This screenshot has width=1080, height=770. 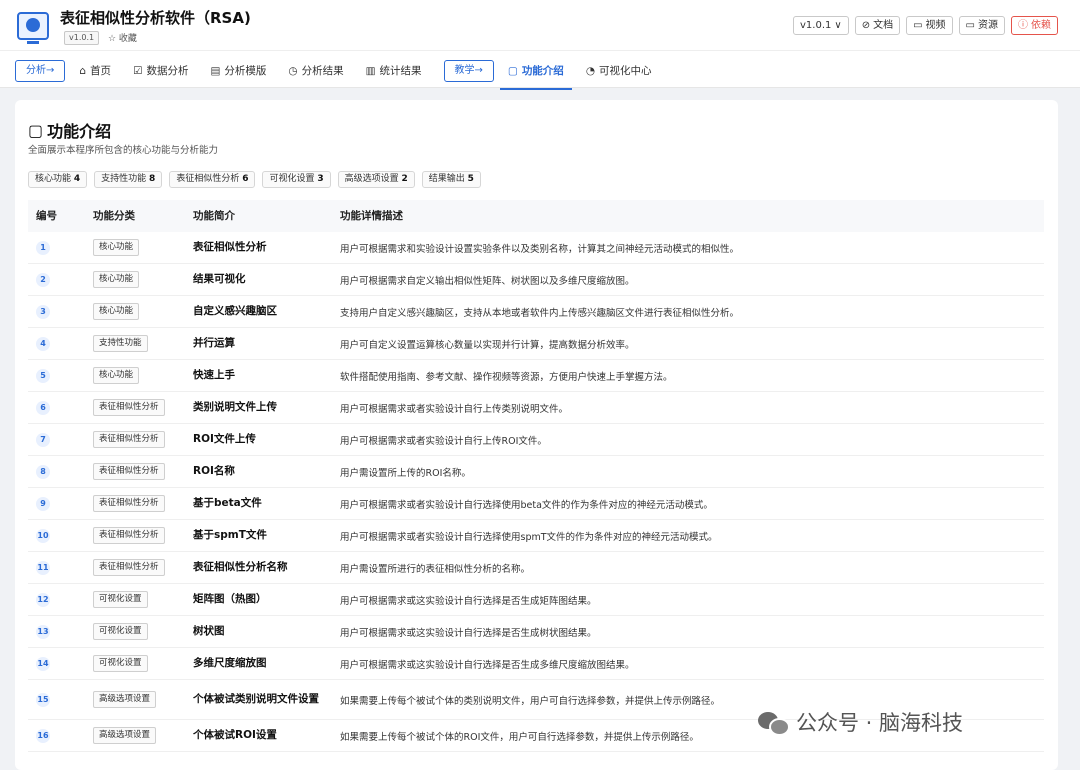 I want to click on app-title: 表征相似性分析软件（RSA), so click(x=155, y=18).